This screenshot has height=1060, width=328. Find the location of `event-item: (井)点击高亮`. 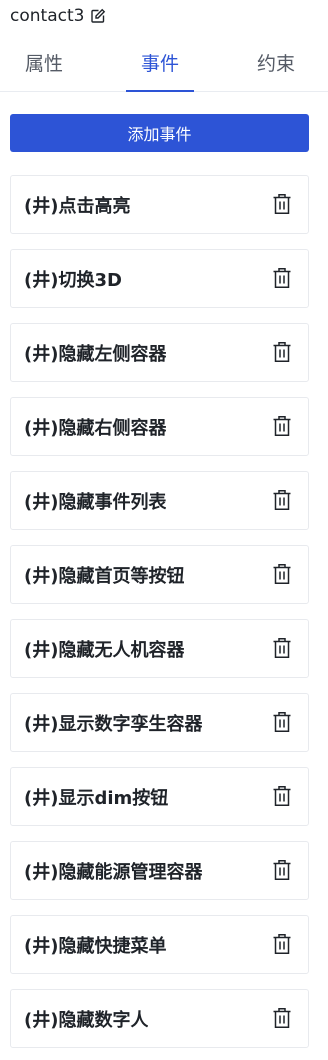

event-item: (井)点击高亮 is located at coordinates (159, 204).